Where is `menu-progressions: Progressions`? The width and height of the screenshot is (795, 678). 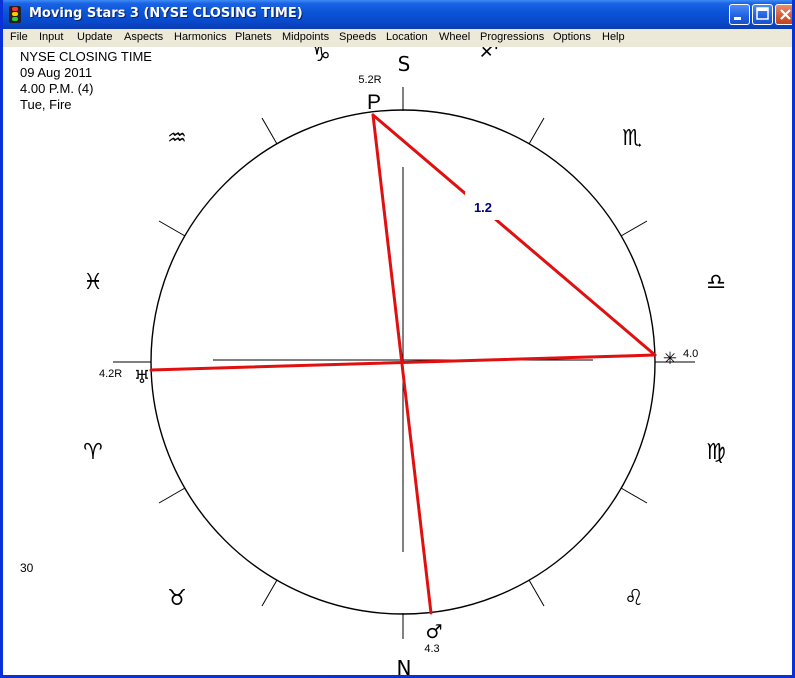
menu-progressions: Progressions is located at coordinates (512, 37).